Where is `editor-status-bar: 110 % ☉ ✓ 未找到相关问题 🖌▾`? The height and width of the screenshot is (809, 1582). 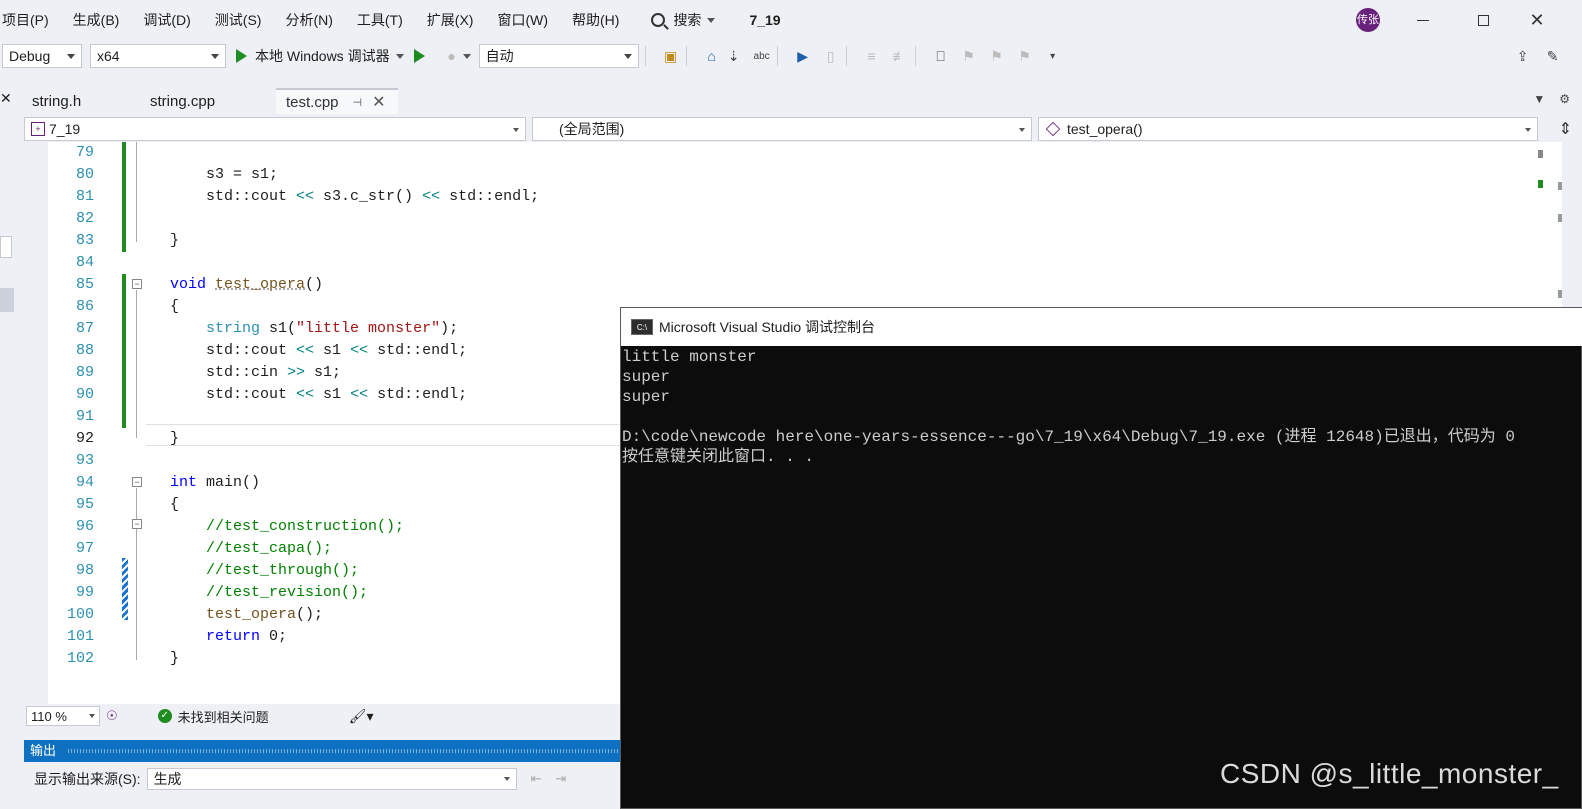
editor-status-bar: 110 % ☉ ✓ 未找到相关问题 🖌▾ is located at coordinates (324, 716).